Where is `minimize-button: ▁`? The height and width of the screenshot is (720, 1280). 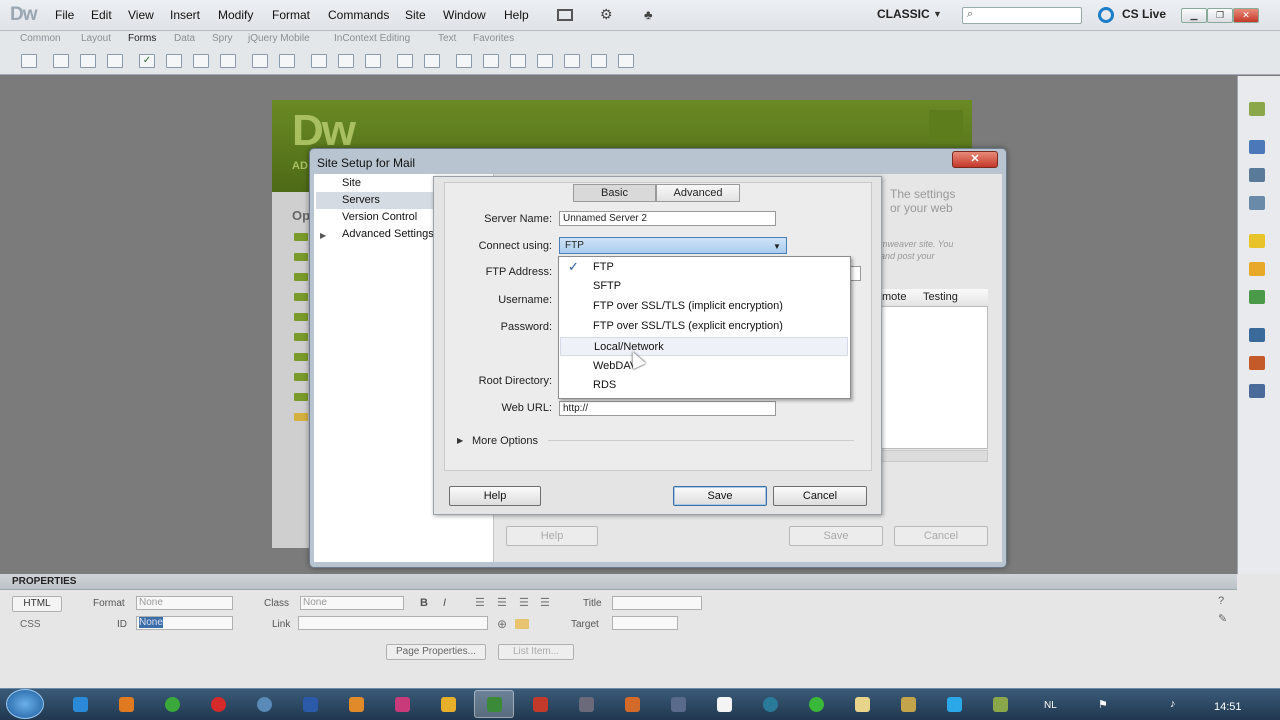 minimize-button: ▁ is located at coordinates (1194, 15).